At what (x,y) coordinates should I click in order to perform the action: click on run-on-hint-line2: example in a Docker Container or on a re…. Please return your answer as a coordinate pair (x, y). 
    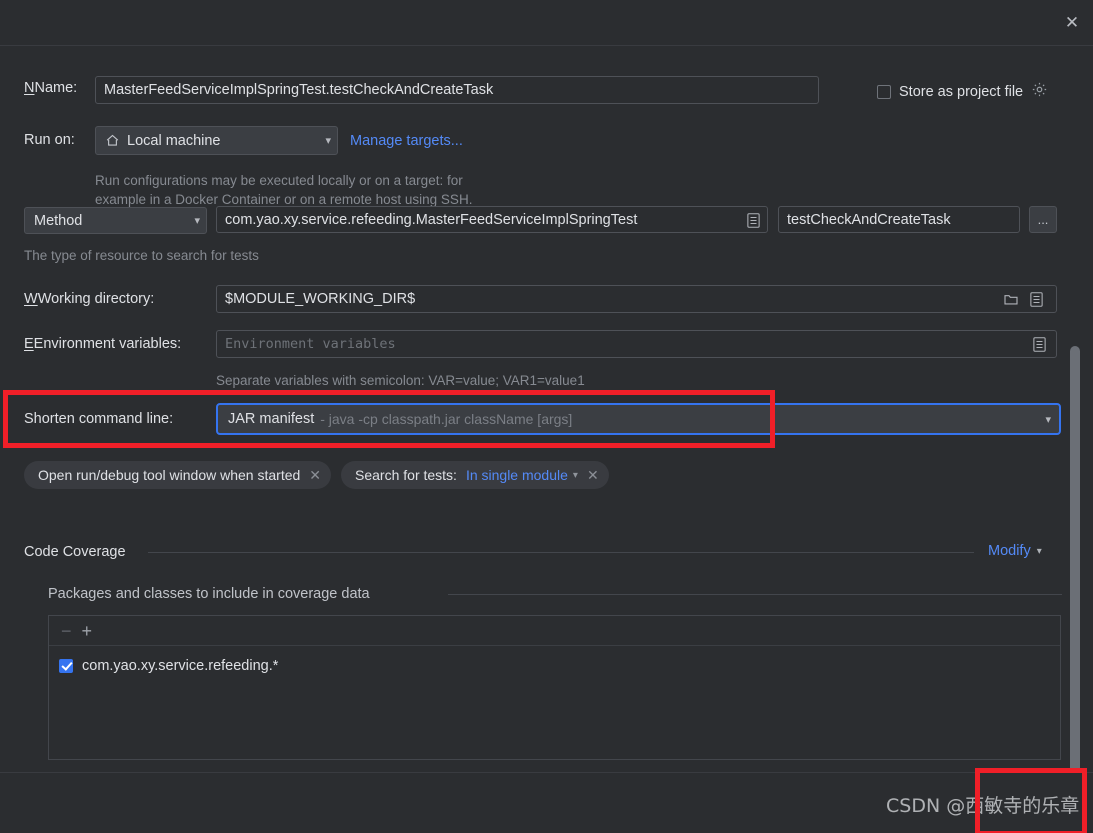
    Looking at the image, I should click on (284, 199).